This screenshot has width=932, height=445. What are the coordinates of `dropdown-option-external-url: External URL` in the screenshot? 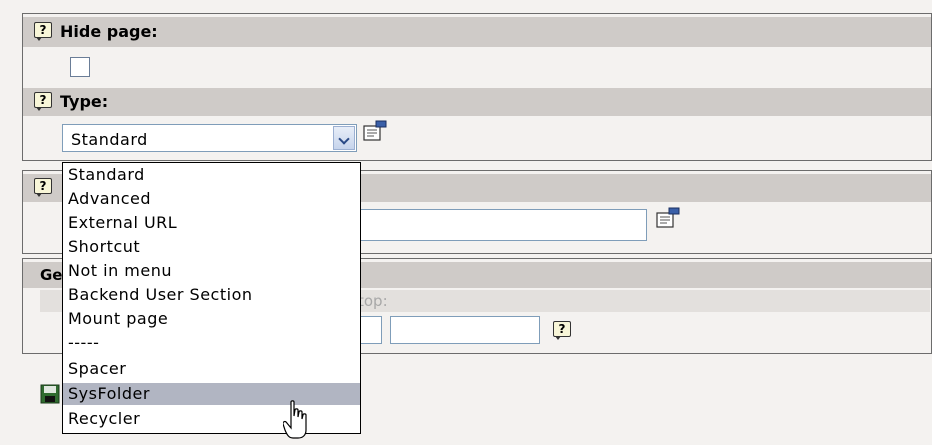 It's located at (211, 223).